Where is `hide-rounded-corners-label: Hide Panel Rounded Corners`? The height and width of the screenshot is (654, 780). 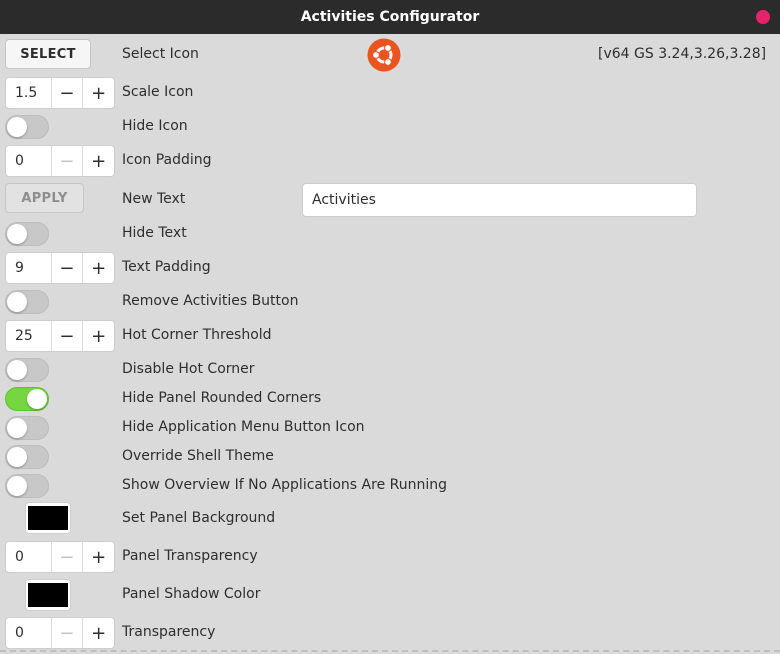 hide-rounded-corners-label: Hide Panel Rounded Corners is located at coordinates (222, 398).